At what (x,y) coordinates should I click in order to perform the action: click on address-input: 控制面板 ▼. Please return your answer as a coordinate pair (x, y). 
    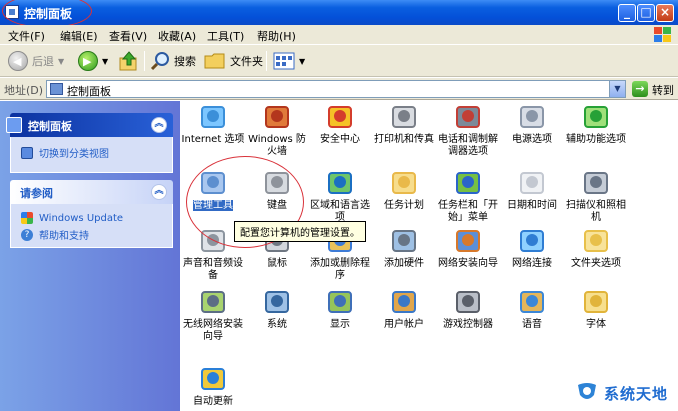
    Looking at the image, I should click on (336, 89).